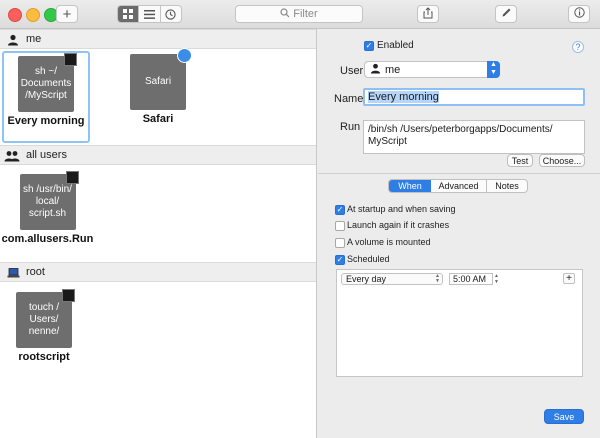 The height and width of the screenshot is (438, 600). What do you see at coordinates (44, 357) in the screenshot?
I see `script-name: rootscript` at bounding box center [44, 357].